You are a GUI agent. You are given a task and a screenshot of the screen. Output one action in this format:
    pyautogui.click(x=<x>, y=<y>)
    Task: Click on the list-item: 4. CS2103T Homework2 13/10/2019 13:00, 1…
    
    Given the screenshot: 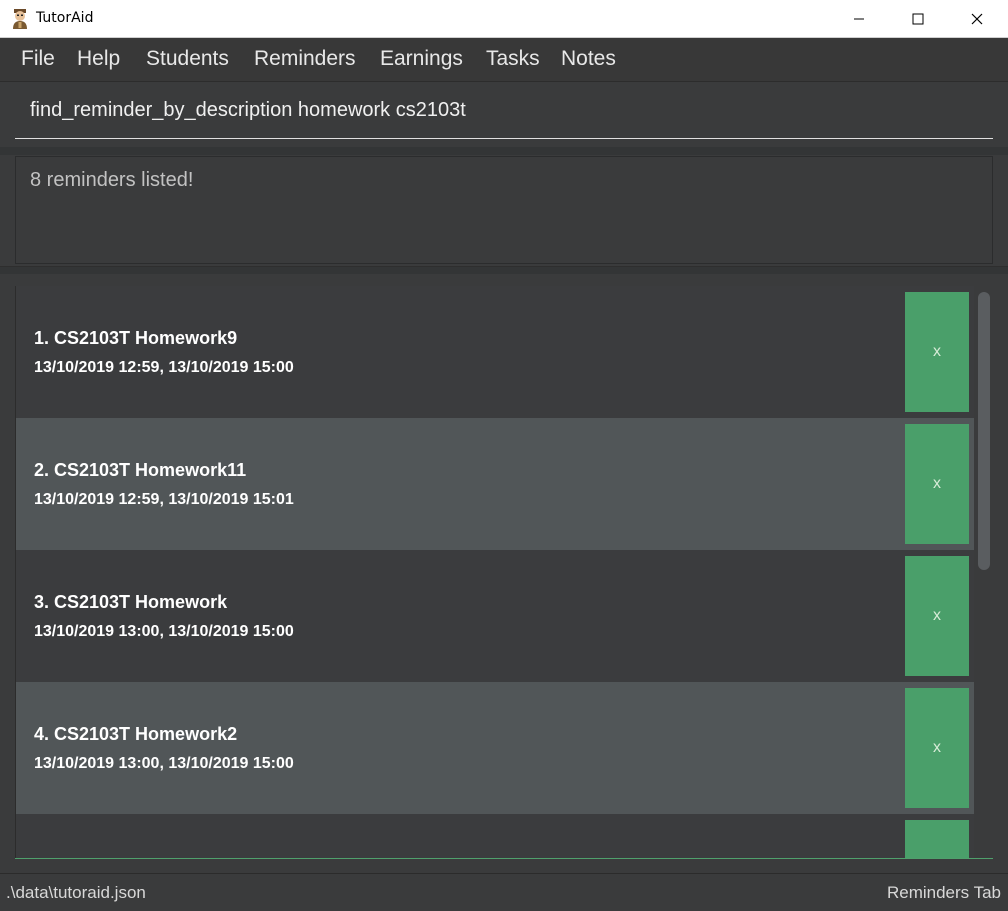 What is the action you would take?
    pyautogui.click(x=495, y=748)
    